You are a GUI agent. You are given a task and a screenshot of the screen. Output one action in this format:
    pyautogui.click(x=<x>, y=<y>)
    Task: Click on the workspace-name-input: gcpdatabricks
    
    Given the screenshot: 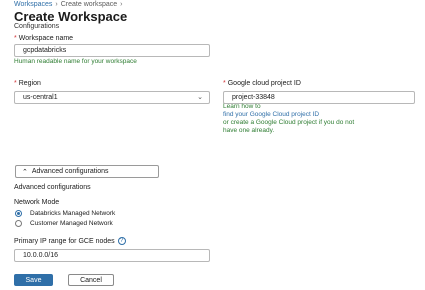 What is the action you would take?
    pyautogui.click(x=112, y=50)
    